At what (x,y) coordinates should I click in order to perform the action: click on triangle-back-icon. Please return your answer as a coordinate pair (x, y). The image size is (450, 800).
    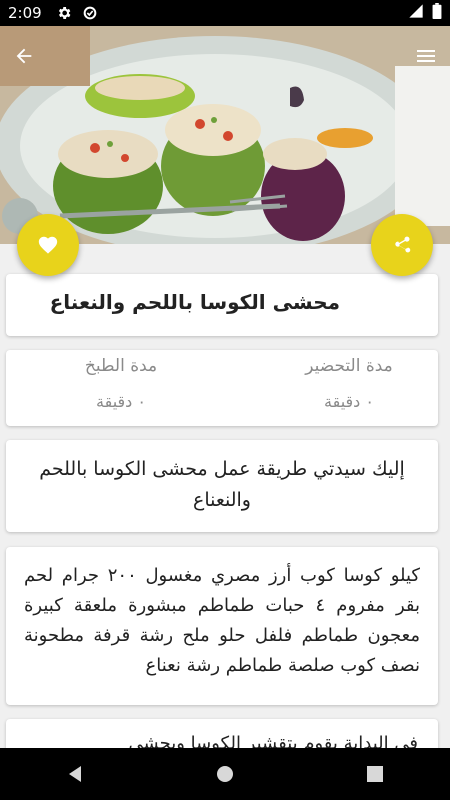
    Looking at the image, I should click on (75, 774).